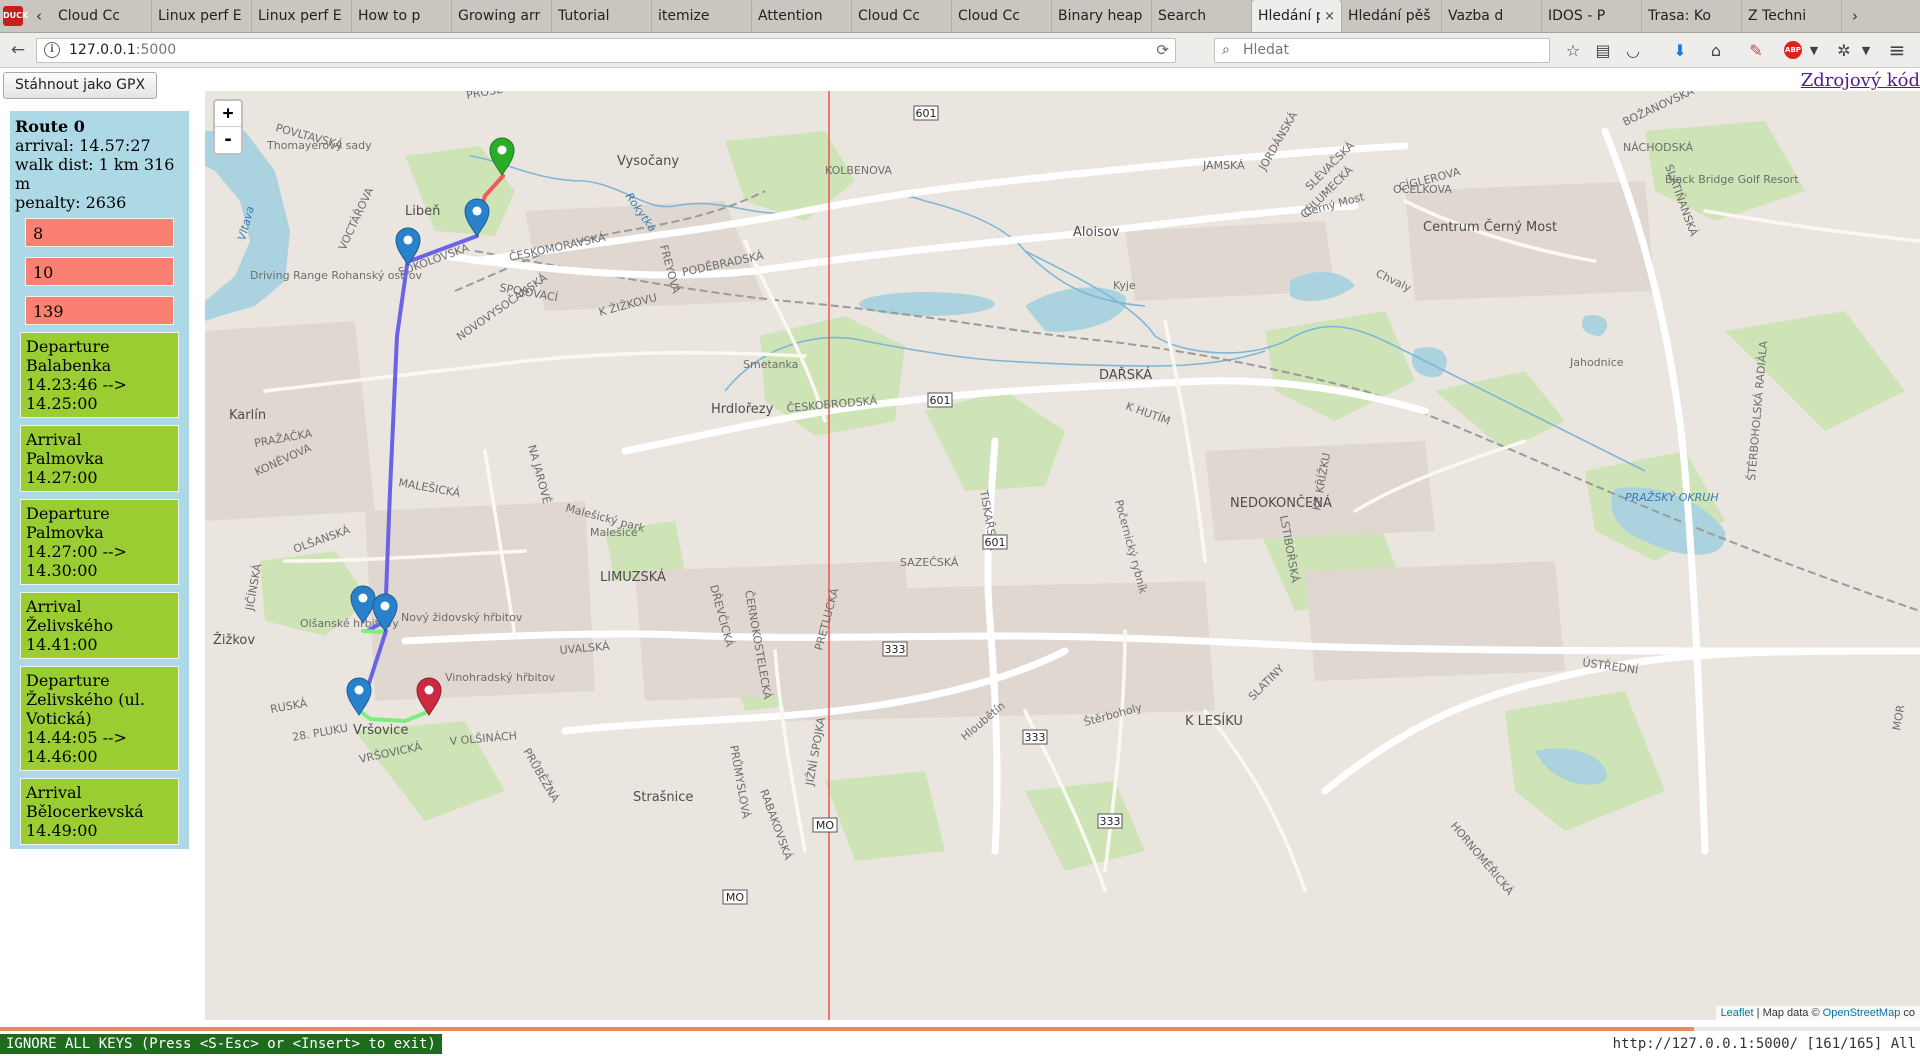 Image resolution: width=1920 pixels, height=1056 pixels. Describe the element at coordinates (606, 50) in the screenshot. I see `url-bar: i 127.0.0.1:5000 ⟳` at that location.